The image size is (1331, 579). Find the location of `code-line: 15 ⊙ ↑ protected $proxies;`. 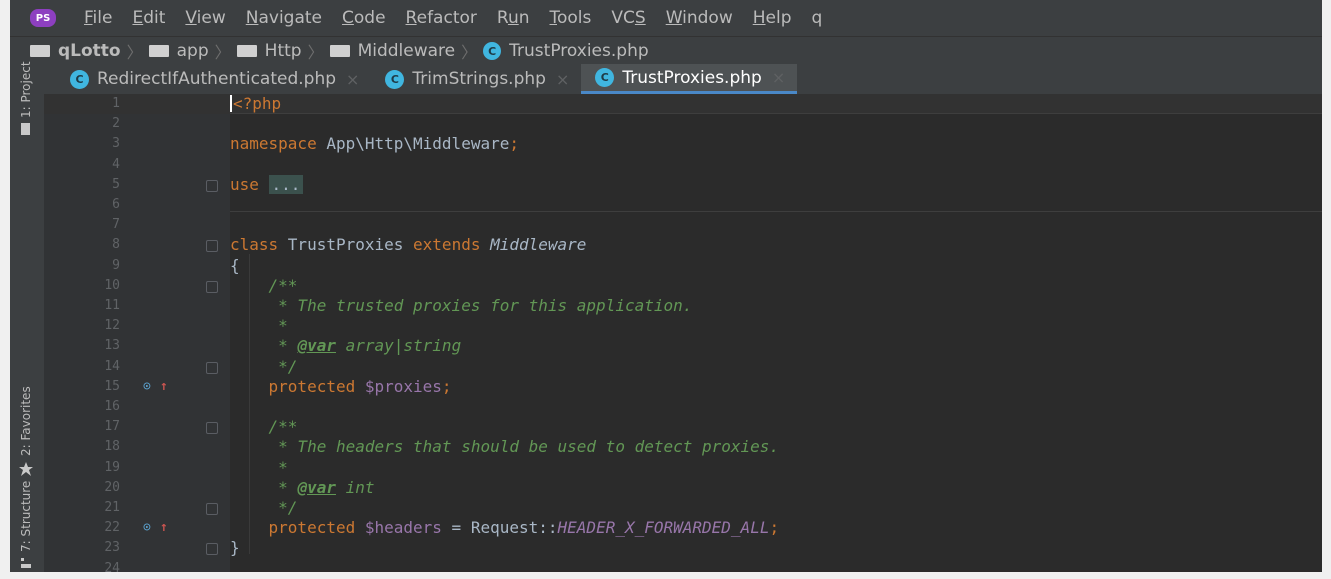

code-line: 15 ⊙ ↑ protected $proxies; is located at coordinates (683, 387).